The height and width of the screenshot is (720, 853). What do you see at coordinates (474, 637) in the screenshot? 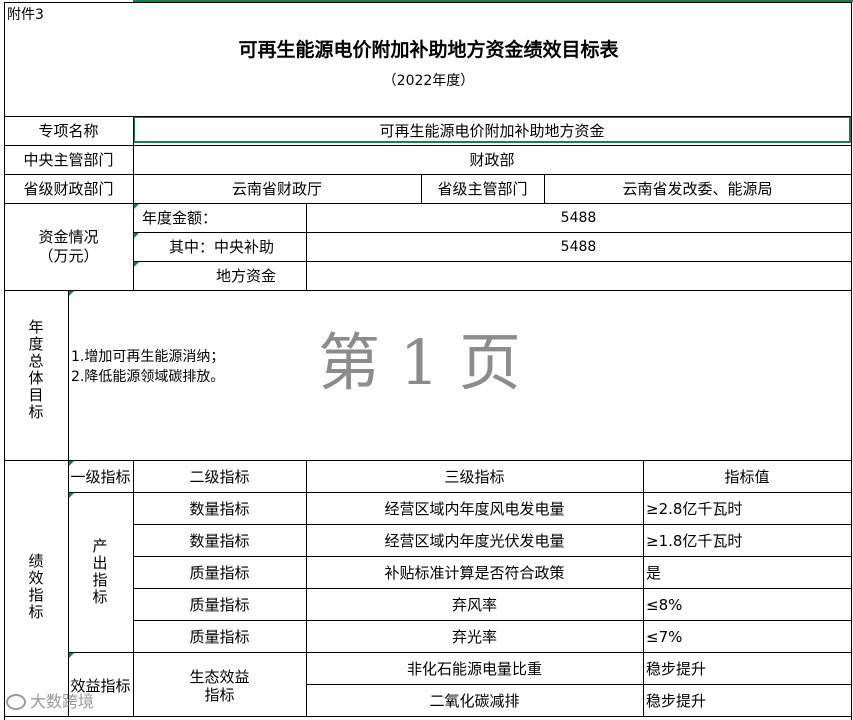
I see `row-level3: 弃光率` at bounding box center [474, 637].